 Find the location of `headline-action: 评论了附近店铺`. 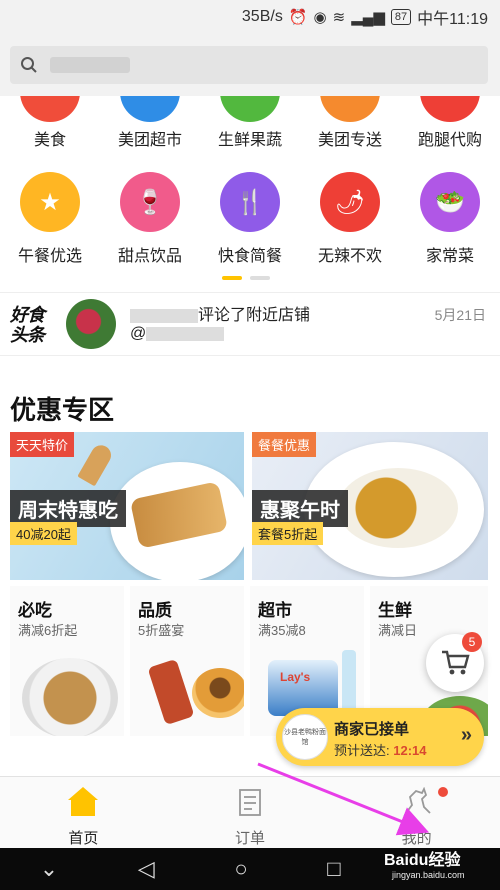

headline-action: 评论了附近店铺 is located at coordinates (254, 315).